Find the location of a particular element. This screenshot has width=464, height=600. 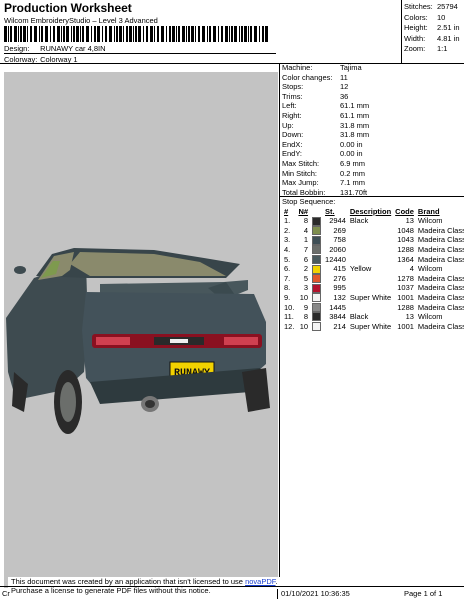

stop-cell: Super White is located at coordinates (370, 298).